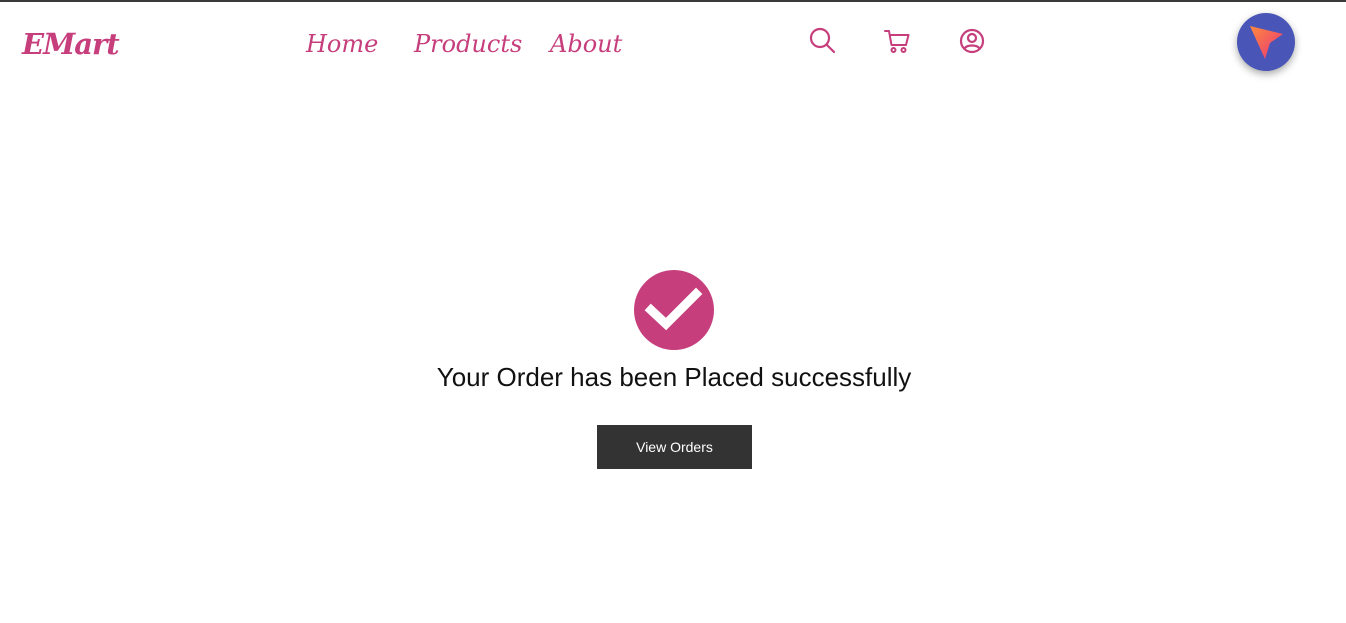 This screenshot has height=623, width=1346. What do you see at coordinates (897, 41) in the screenshot?
I see `cart-icon` at bounding box center [897, 41].